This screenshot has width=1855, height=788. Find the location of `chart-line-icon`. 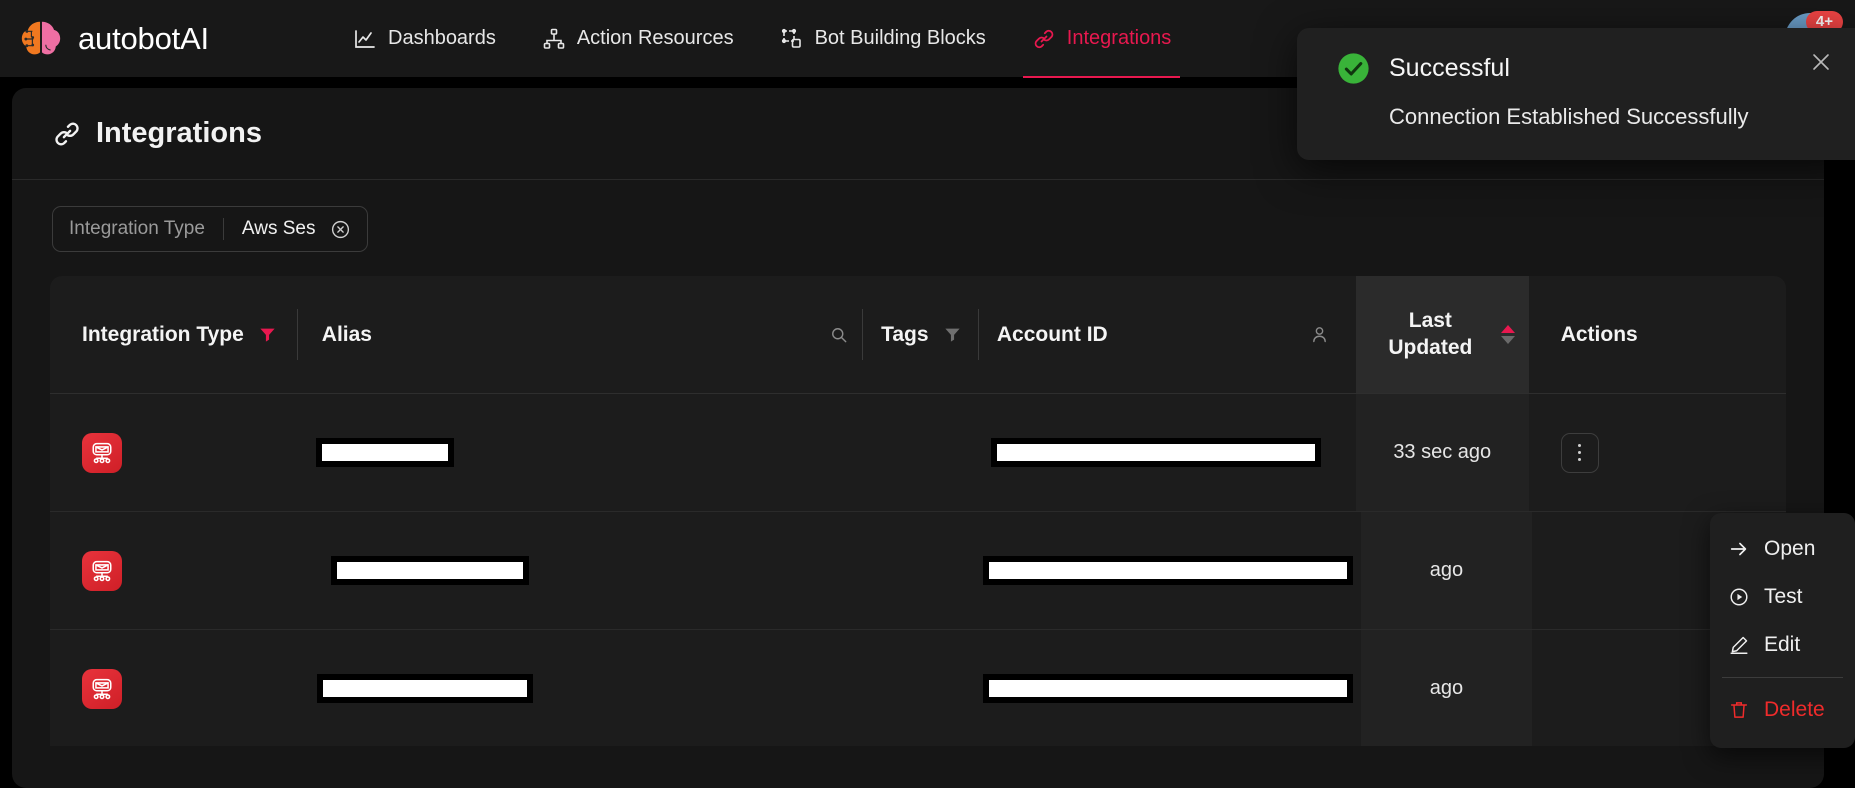

chart-line-icon is located at coordinates (365, 38).